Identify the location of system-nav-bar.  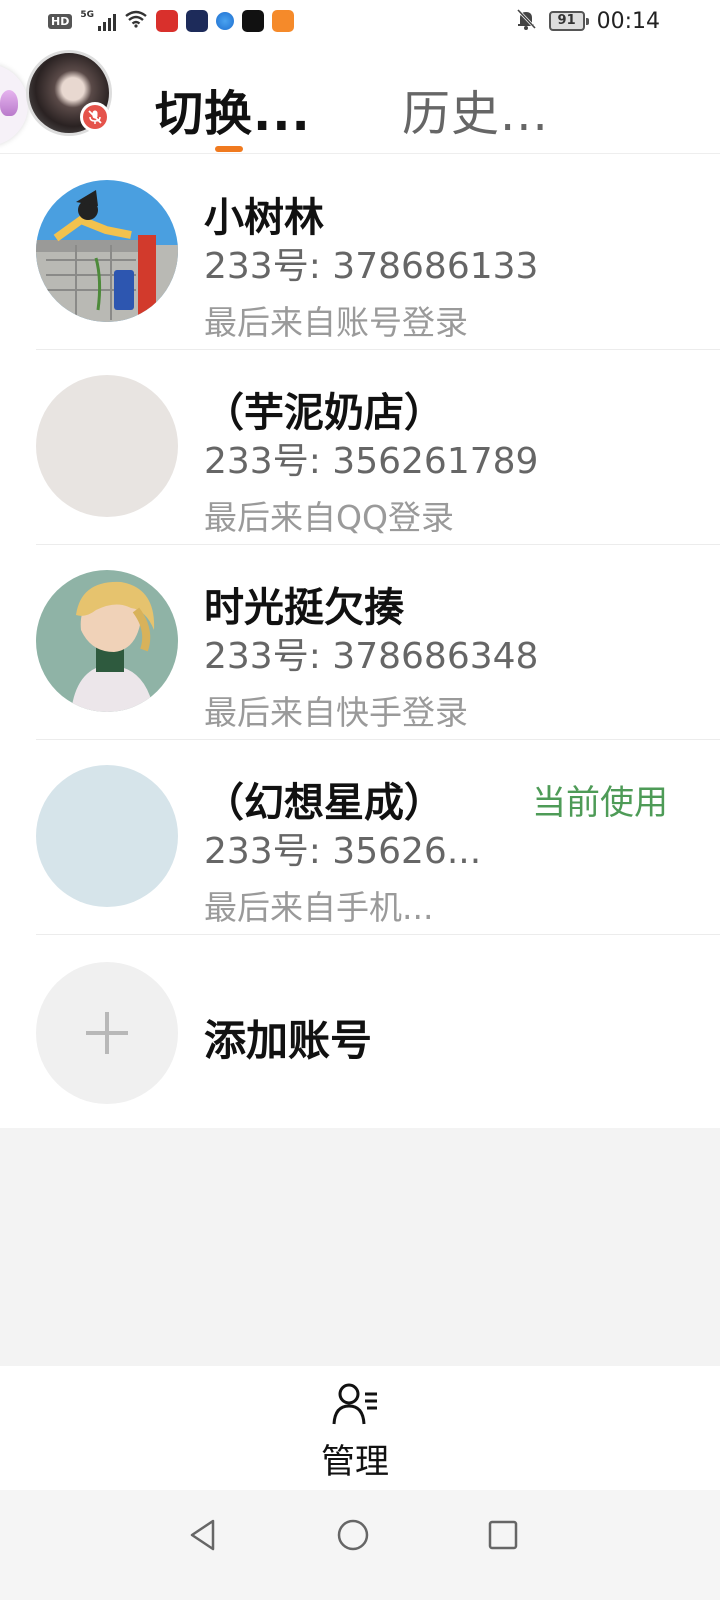
(360, 1545).